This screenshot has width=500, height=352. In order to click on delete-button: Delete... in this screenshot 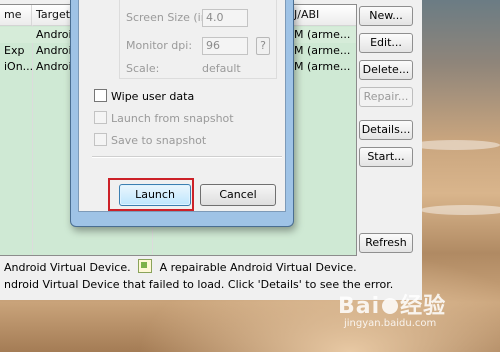, I will do `click(386, 70)`.